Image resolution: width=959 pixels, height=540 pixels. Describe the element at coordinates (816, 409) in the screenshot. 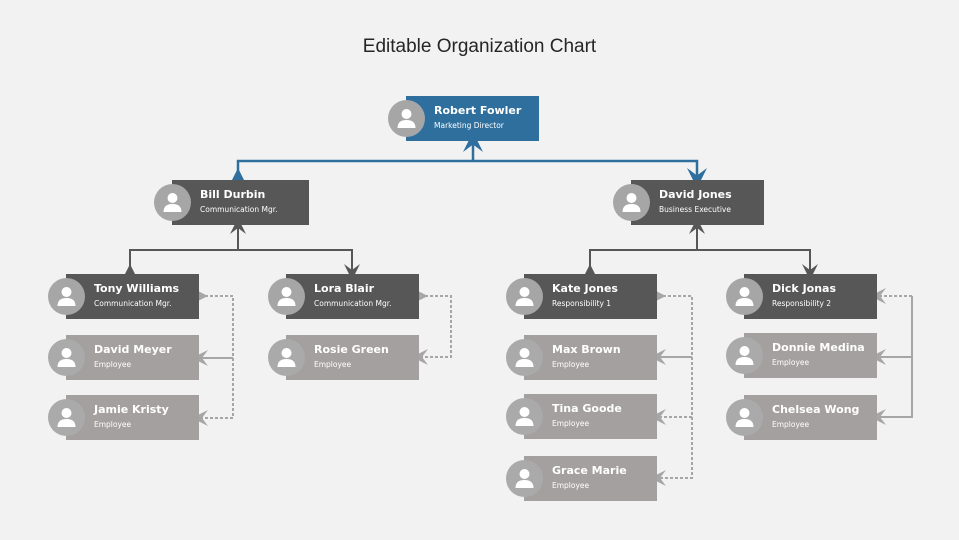

I see `node-name: Chelsea Wong` at that location.